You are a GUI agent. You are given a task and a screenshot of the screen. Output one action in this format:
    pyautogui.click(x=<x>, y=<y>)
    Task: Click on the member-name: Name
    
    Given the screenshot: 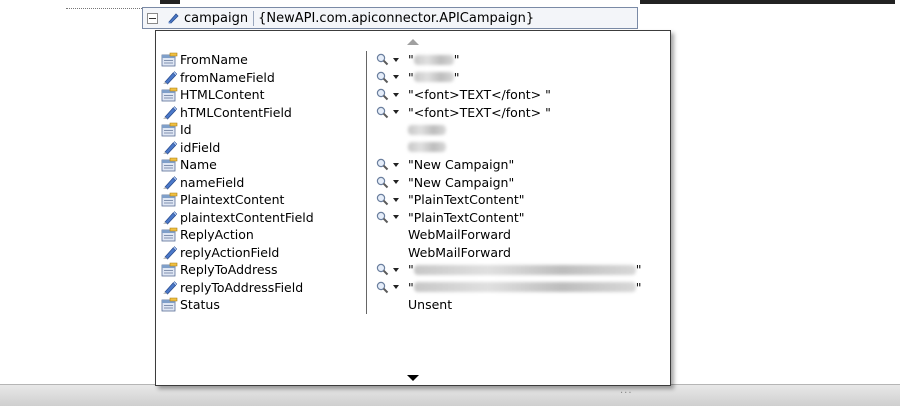 What is the action you would take?
    pyautogui.click(x=198, y=165)
    